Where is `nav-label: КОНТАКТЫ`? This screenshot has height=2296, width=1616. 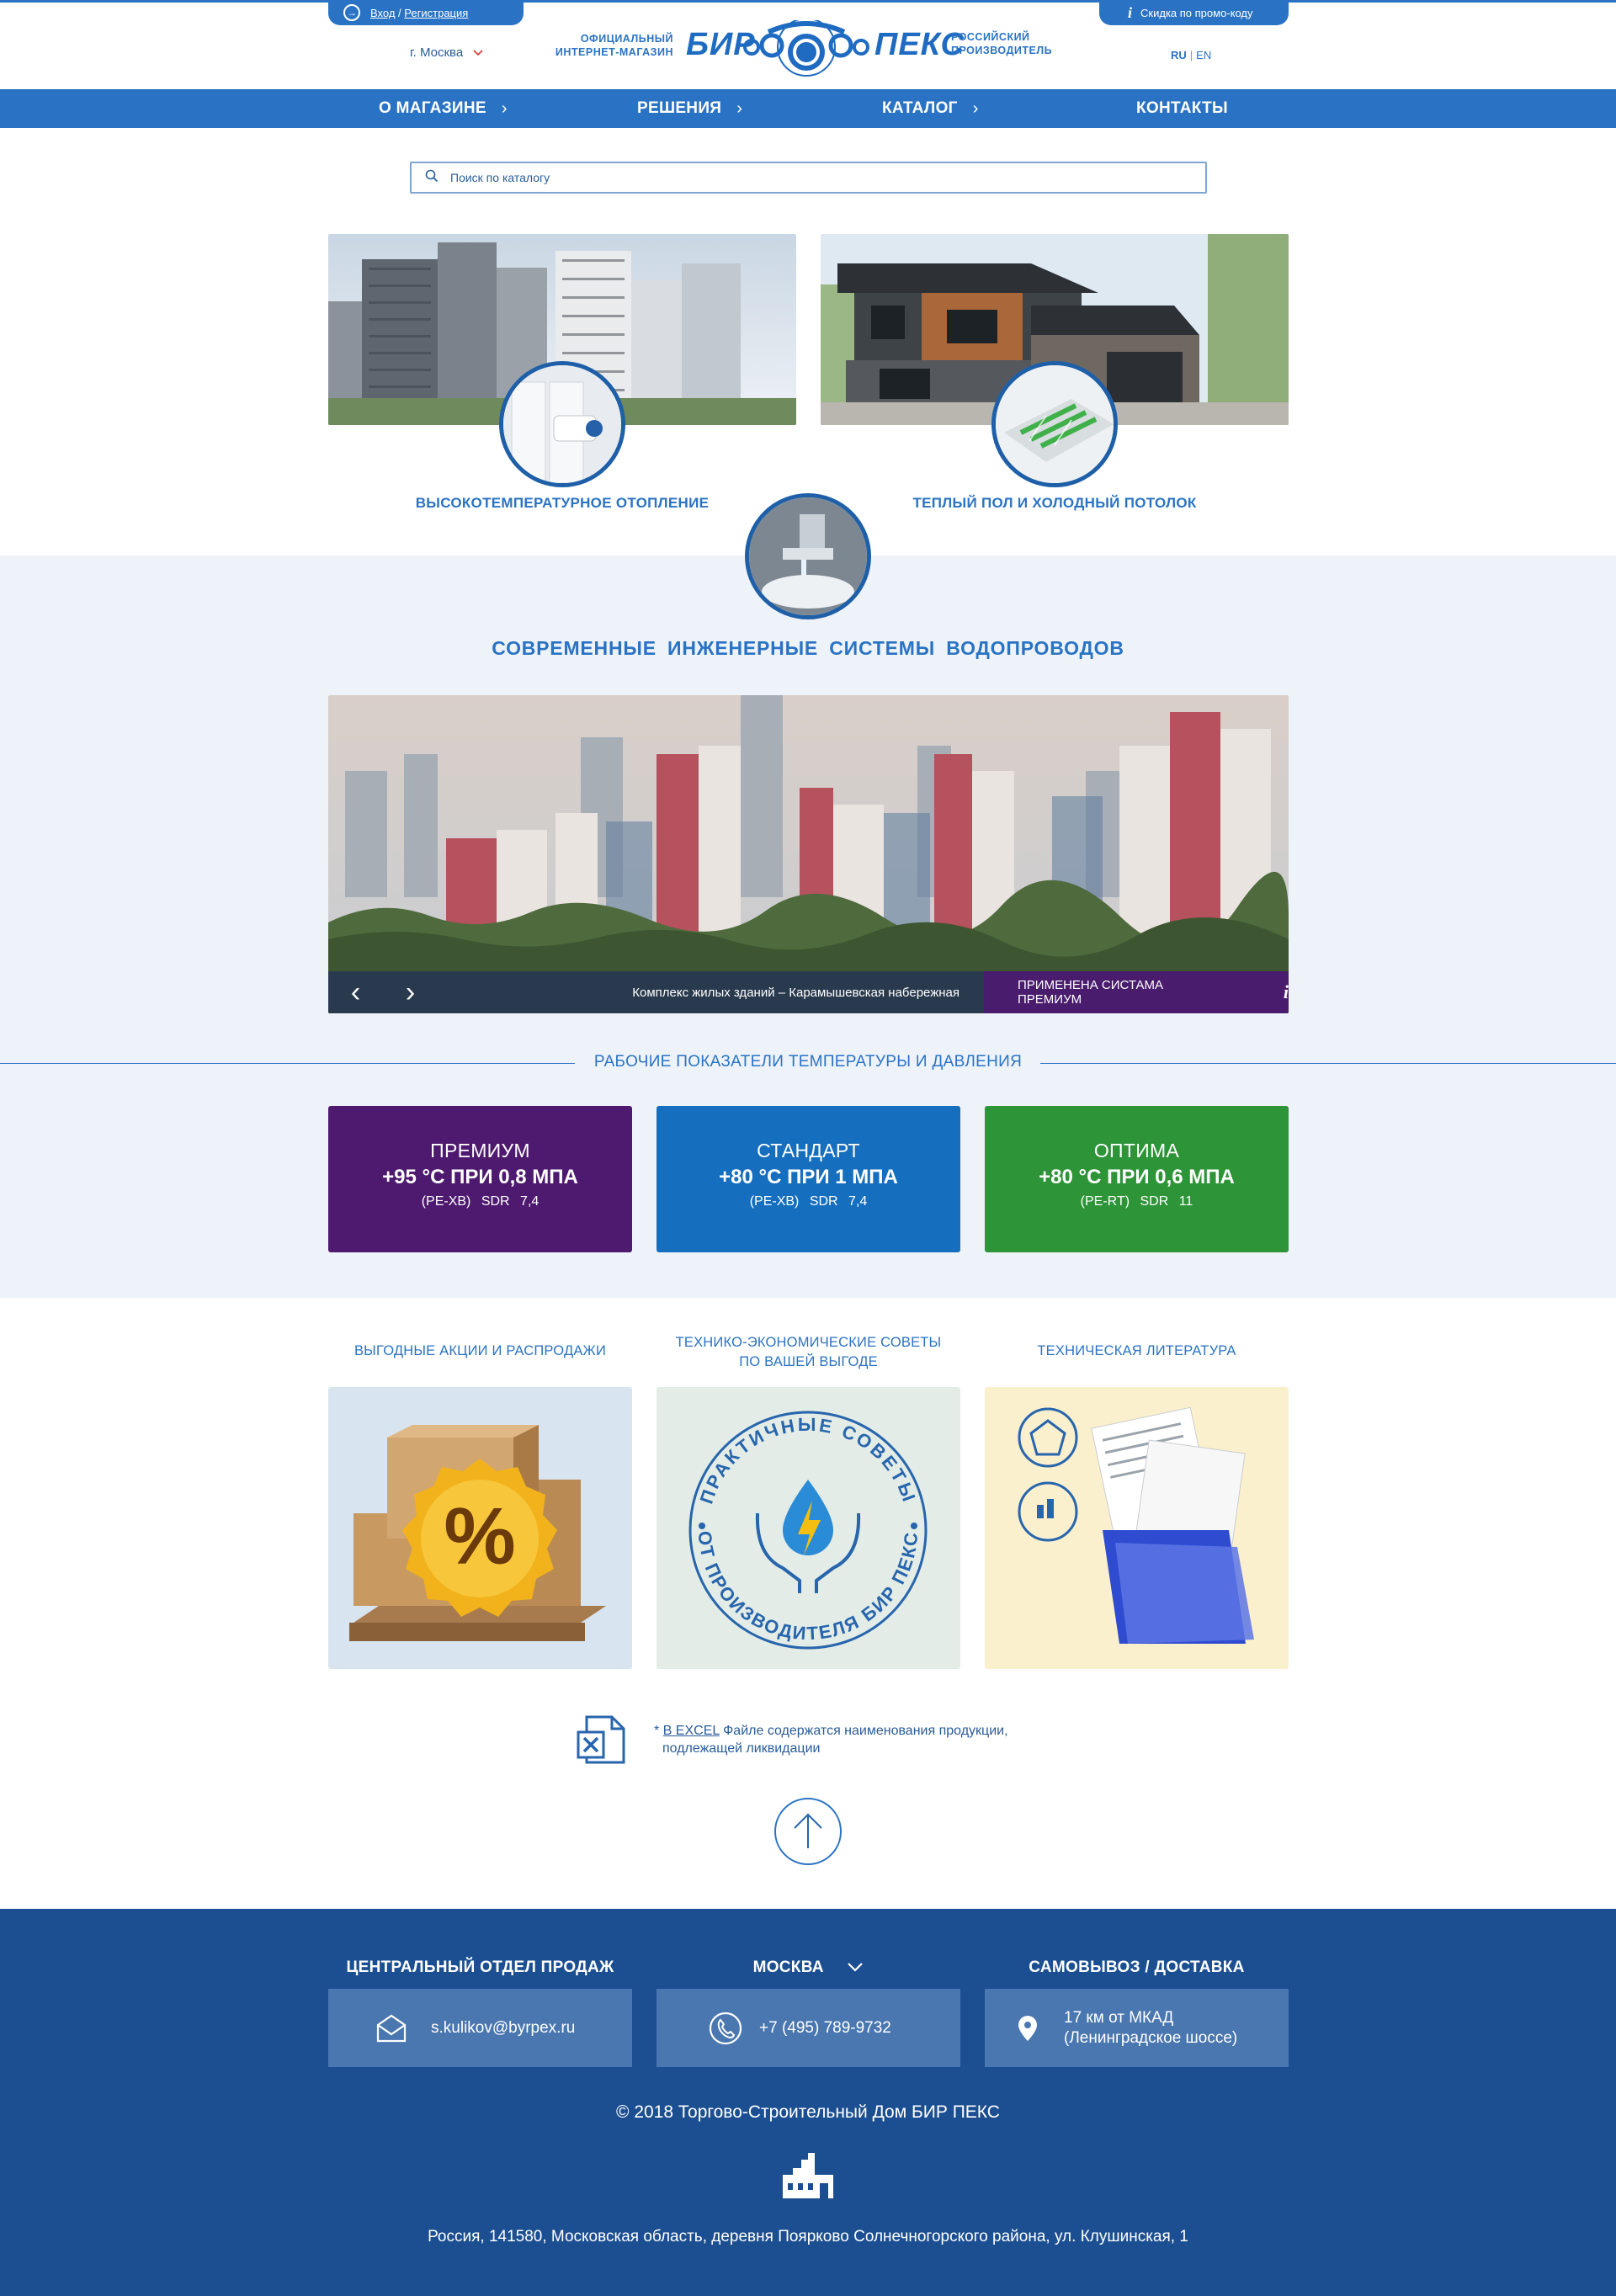 nav-label: КОНТАКТЫ is located at coordinates (1182, 108).